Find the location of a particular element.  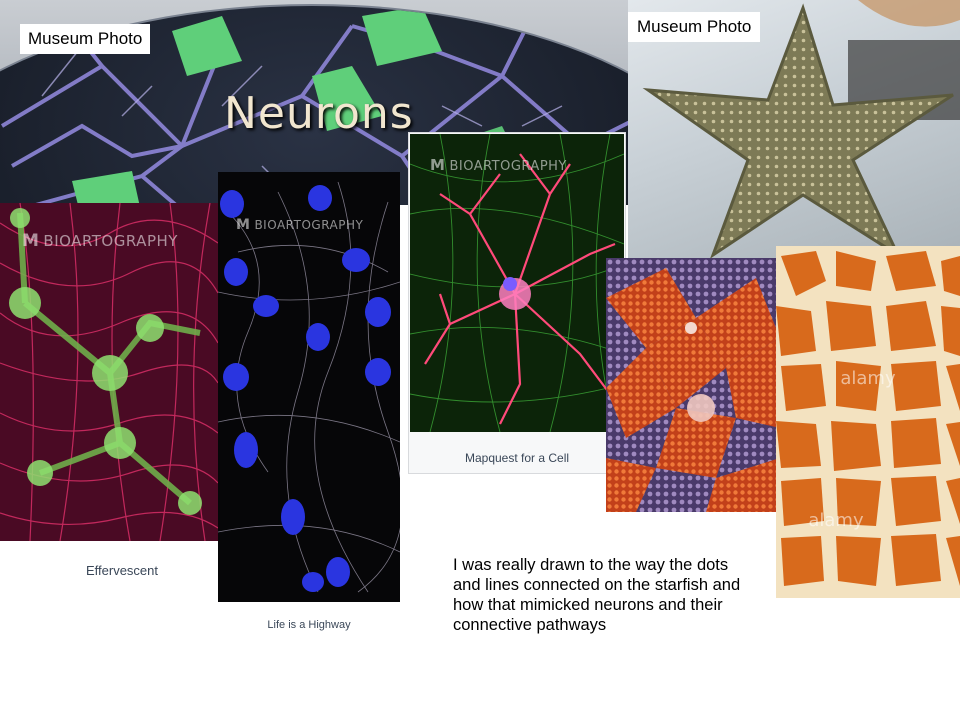

effervescent-cell-network is located at coordinates (109, 372).